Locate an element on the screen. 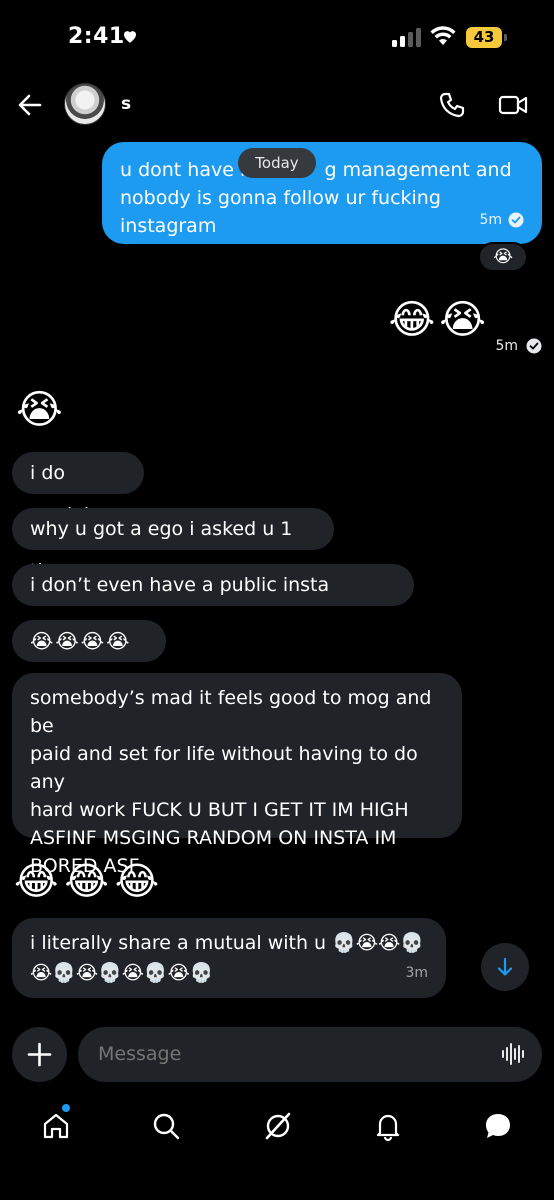  message-text-part: g management and is located at coordinates (418, 170).